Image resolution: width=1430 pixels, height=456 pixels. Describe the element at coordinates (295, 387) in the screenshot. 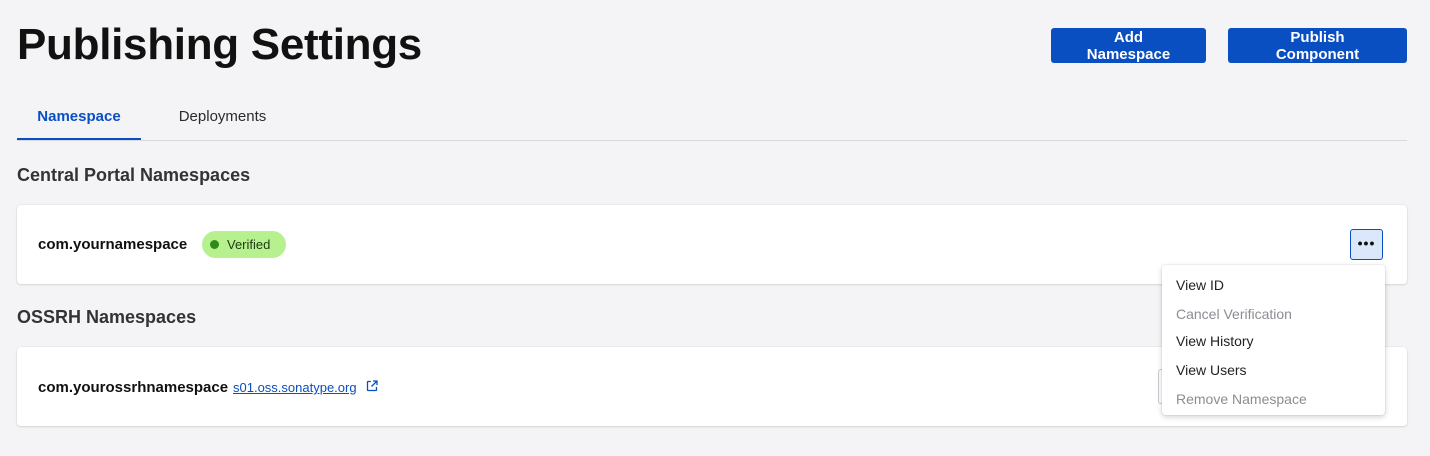

I see `ossrh-server-link: s01.oss.sonatype.org` at that location.